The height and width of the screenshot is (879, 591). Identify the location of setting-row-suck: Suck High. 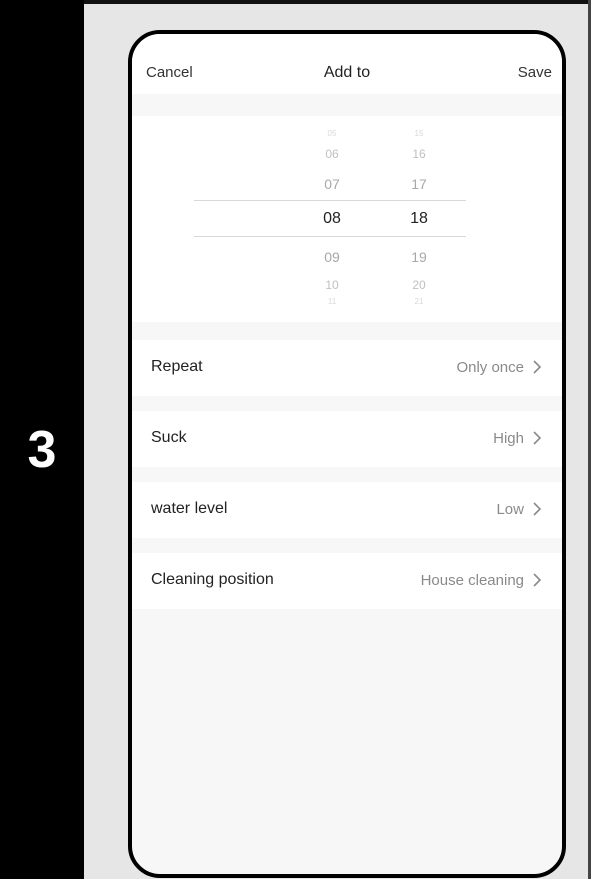
(347, 439).